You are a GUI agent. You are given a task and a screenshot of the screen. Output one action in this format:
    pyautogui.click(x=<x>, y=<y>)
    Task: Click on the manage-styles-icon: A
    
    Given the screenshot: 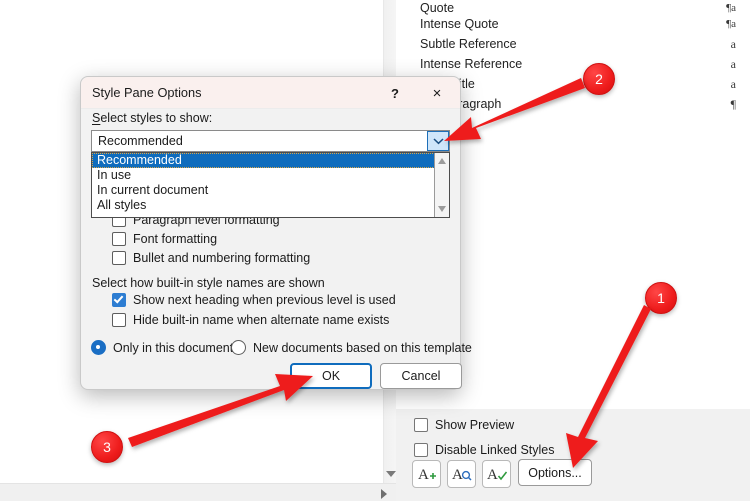 What is the action you would take?
    pyautogui.click(x=497, y=475)
    